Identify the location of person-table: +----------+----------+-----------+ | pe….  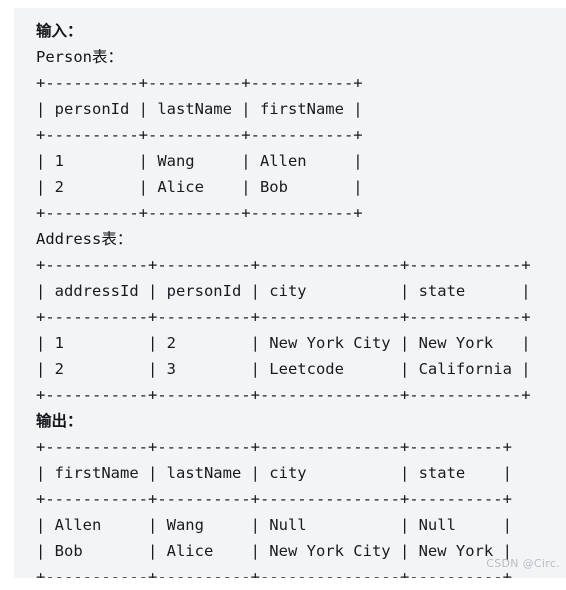
(199, 148).